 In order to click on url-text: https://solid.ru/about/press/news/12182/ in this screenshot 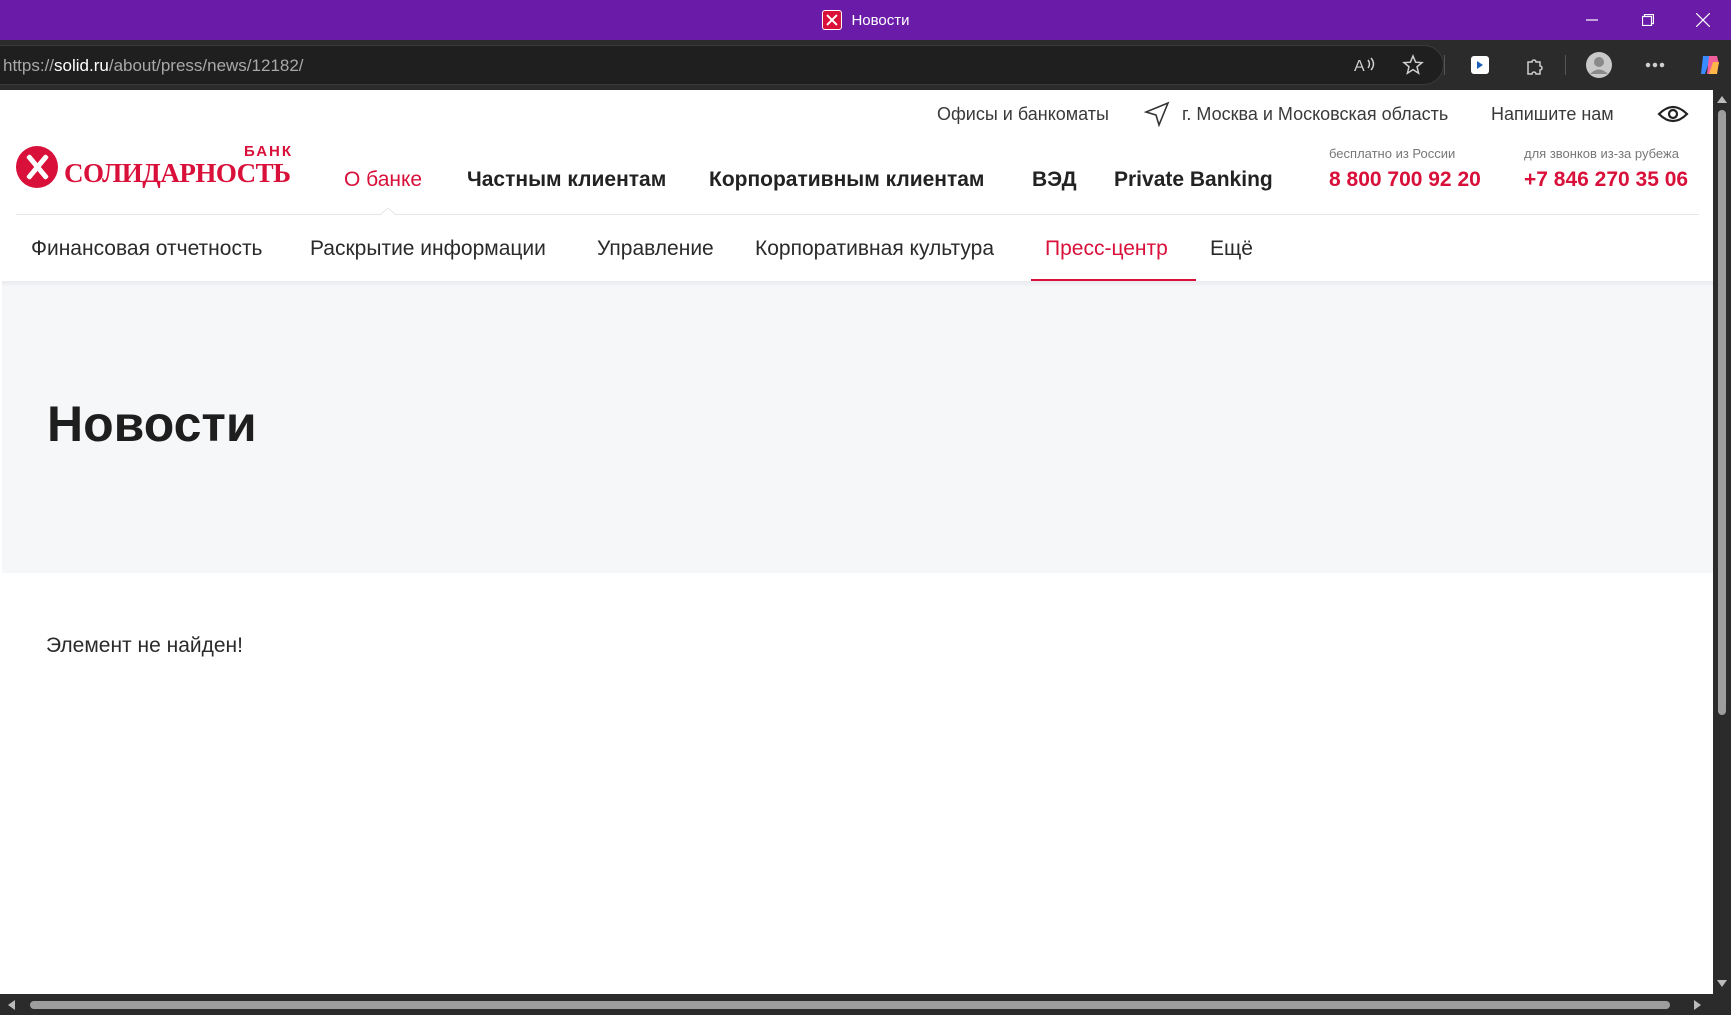, I will do `click(153, 66)`.